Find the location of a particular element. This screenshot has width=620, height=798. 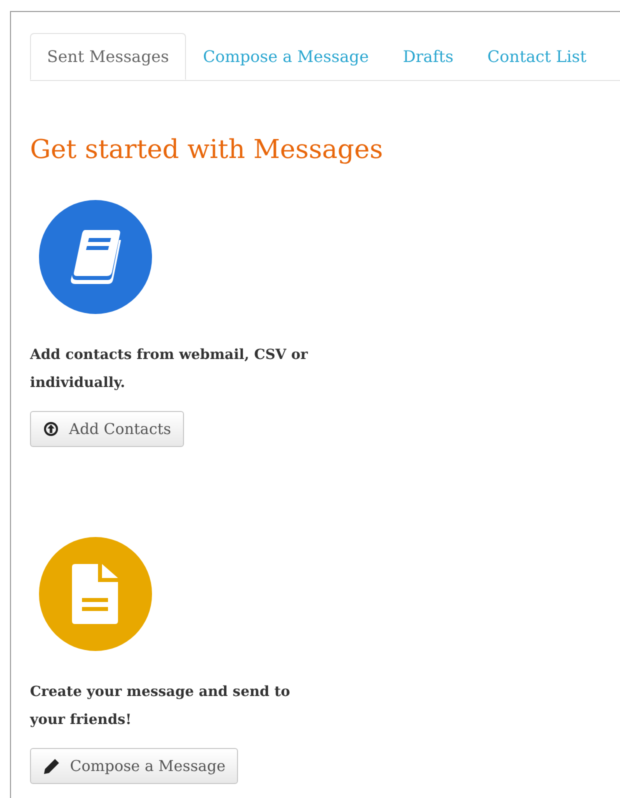

upload-icon is located at coordinates (51, 429).